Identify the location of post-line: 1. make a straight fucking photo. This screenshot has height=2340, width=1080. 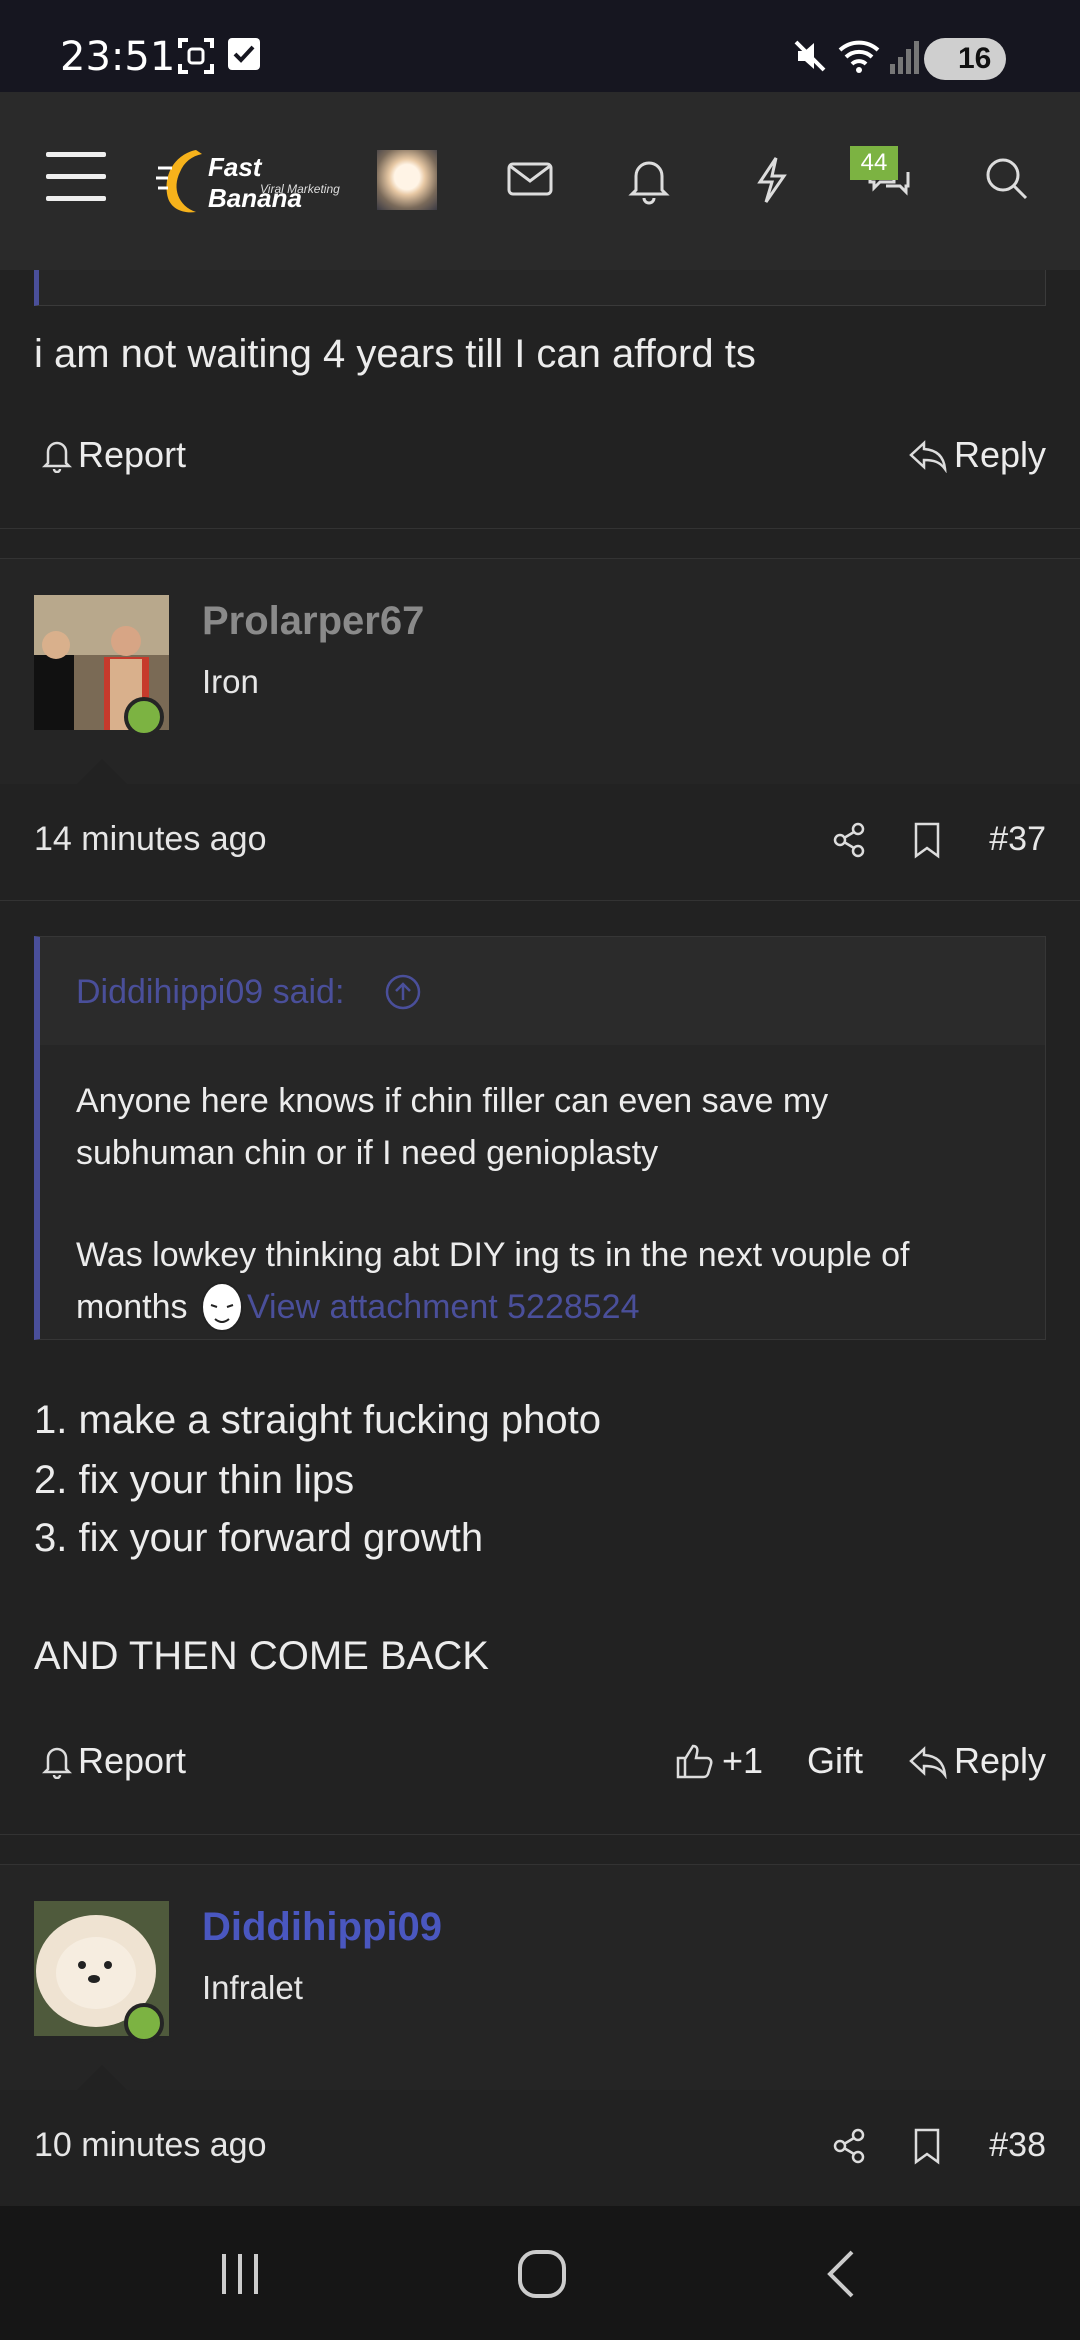
(317, 1420).